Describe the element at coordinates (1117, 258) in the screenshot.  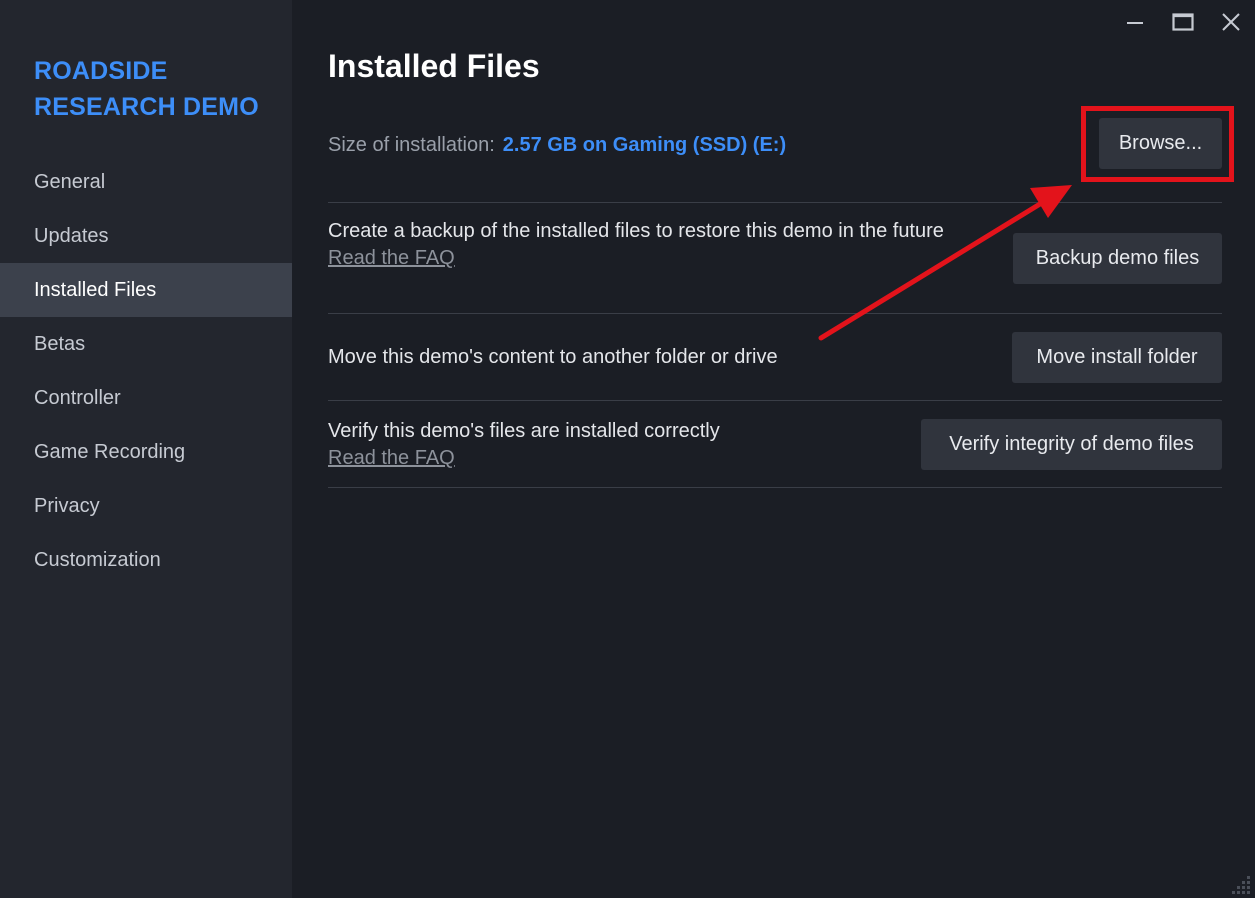
I see `backup-demo-files-button: Backup demo files` at that location.